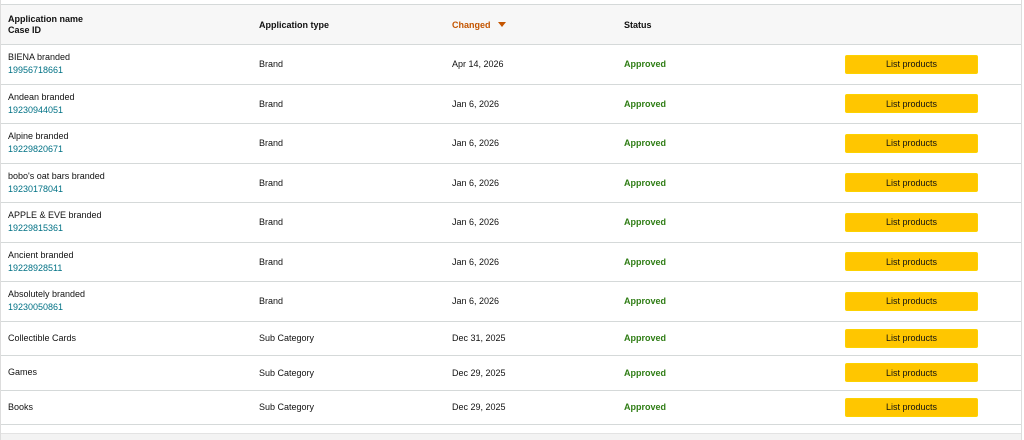 The image size is (1024, 440). Describe the element at coordinates (511, 436) in the screenshot. I see `table-footer-strip` at that location.